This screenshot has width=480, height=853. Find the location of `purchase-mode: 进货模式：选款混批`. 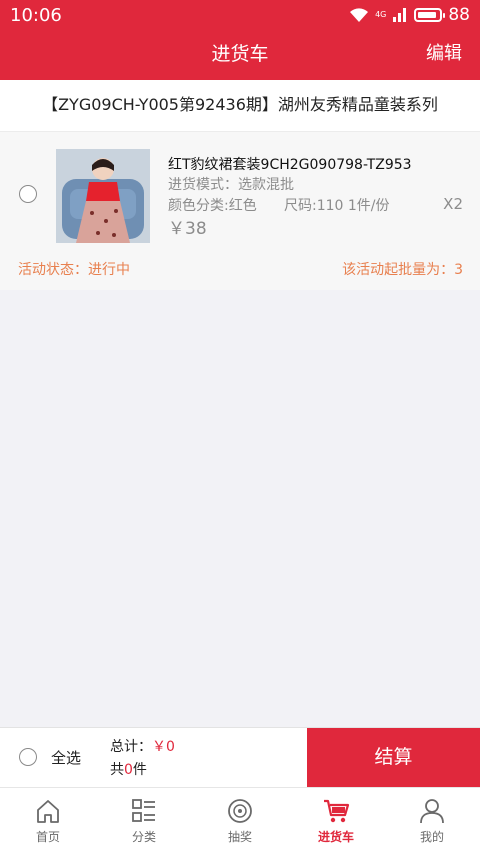

purchase-mode: 进货模式：选款混批 is located at coordinates (231, 185).